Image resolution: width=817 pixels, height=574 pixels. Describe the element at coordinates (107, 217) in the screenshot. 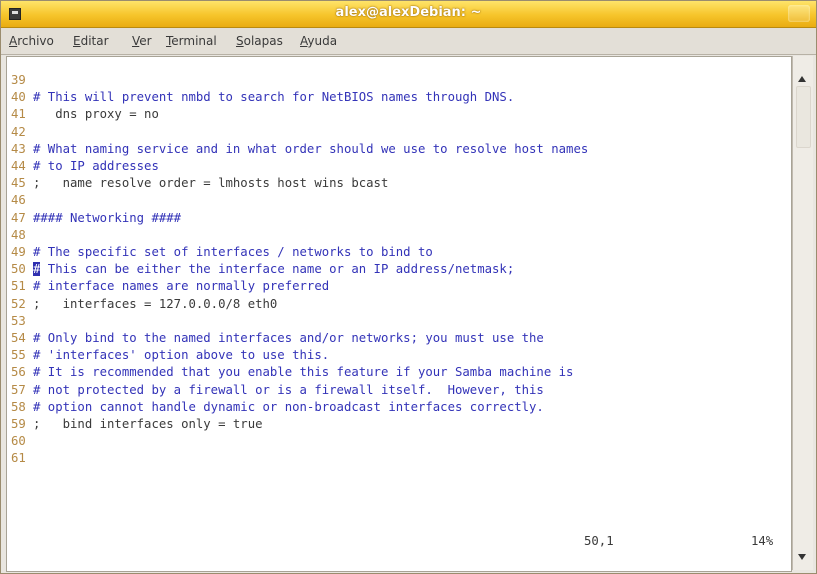

I see `line-text: #### Networking ####` at that location.